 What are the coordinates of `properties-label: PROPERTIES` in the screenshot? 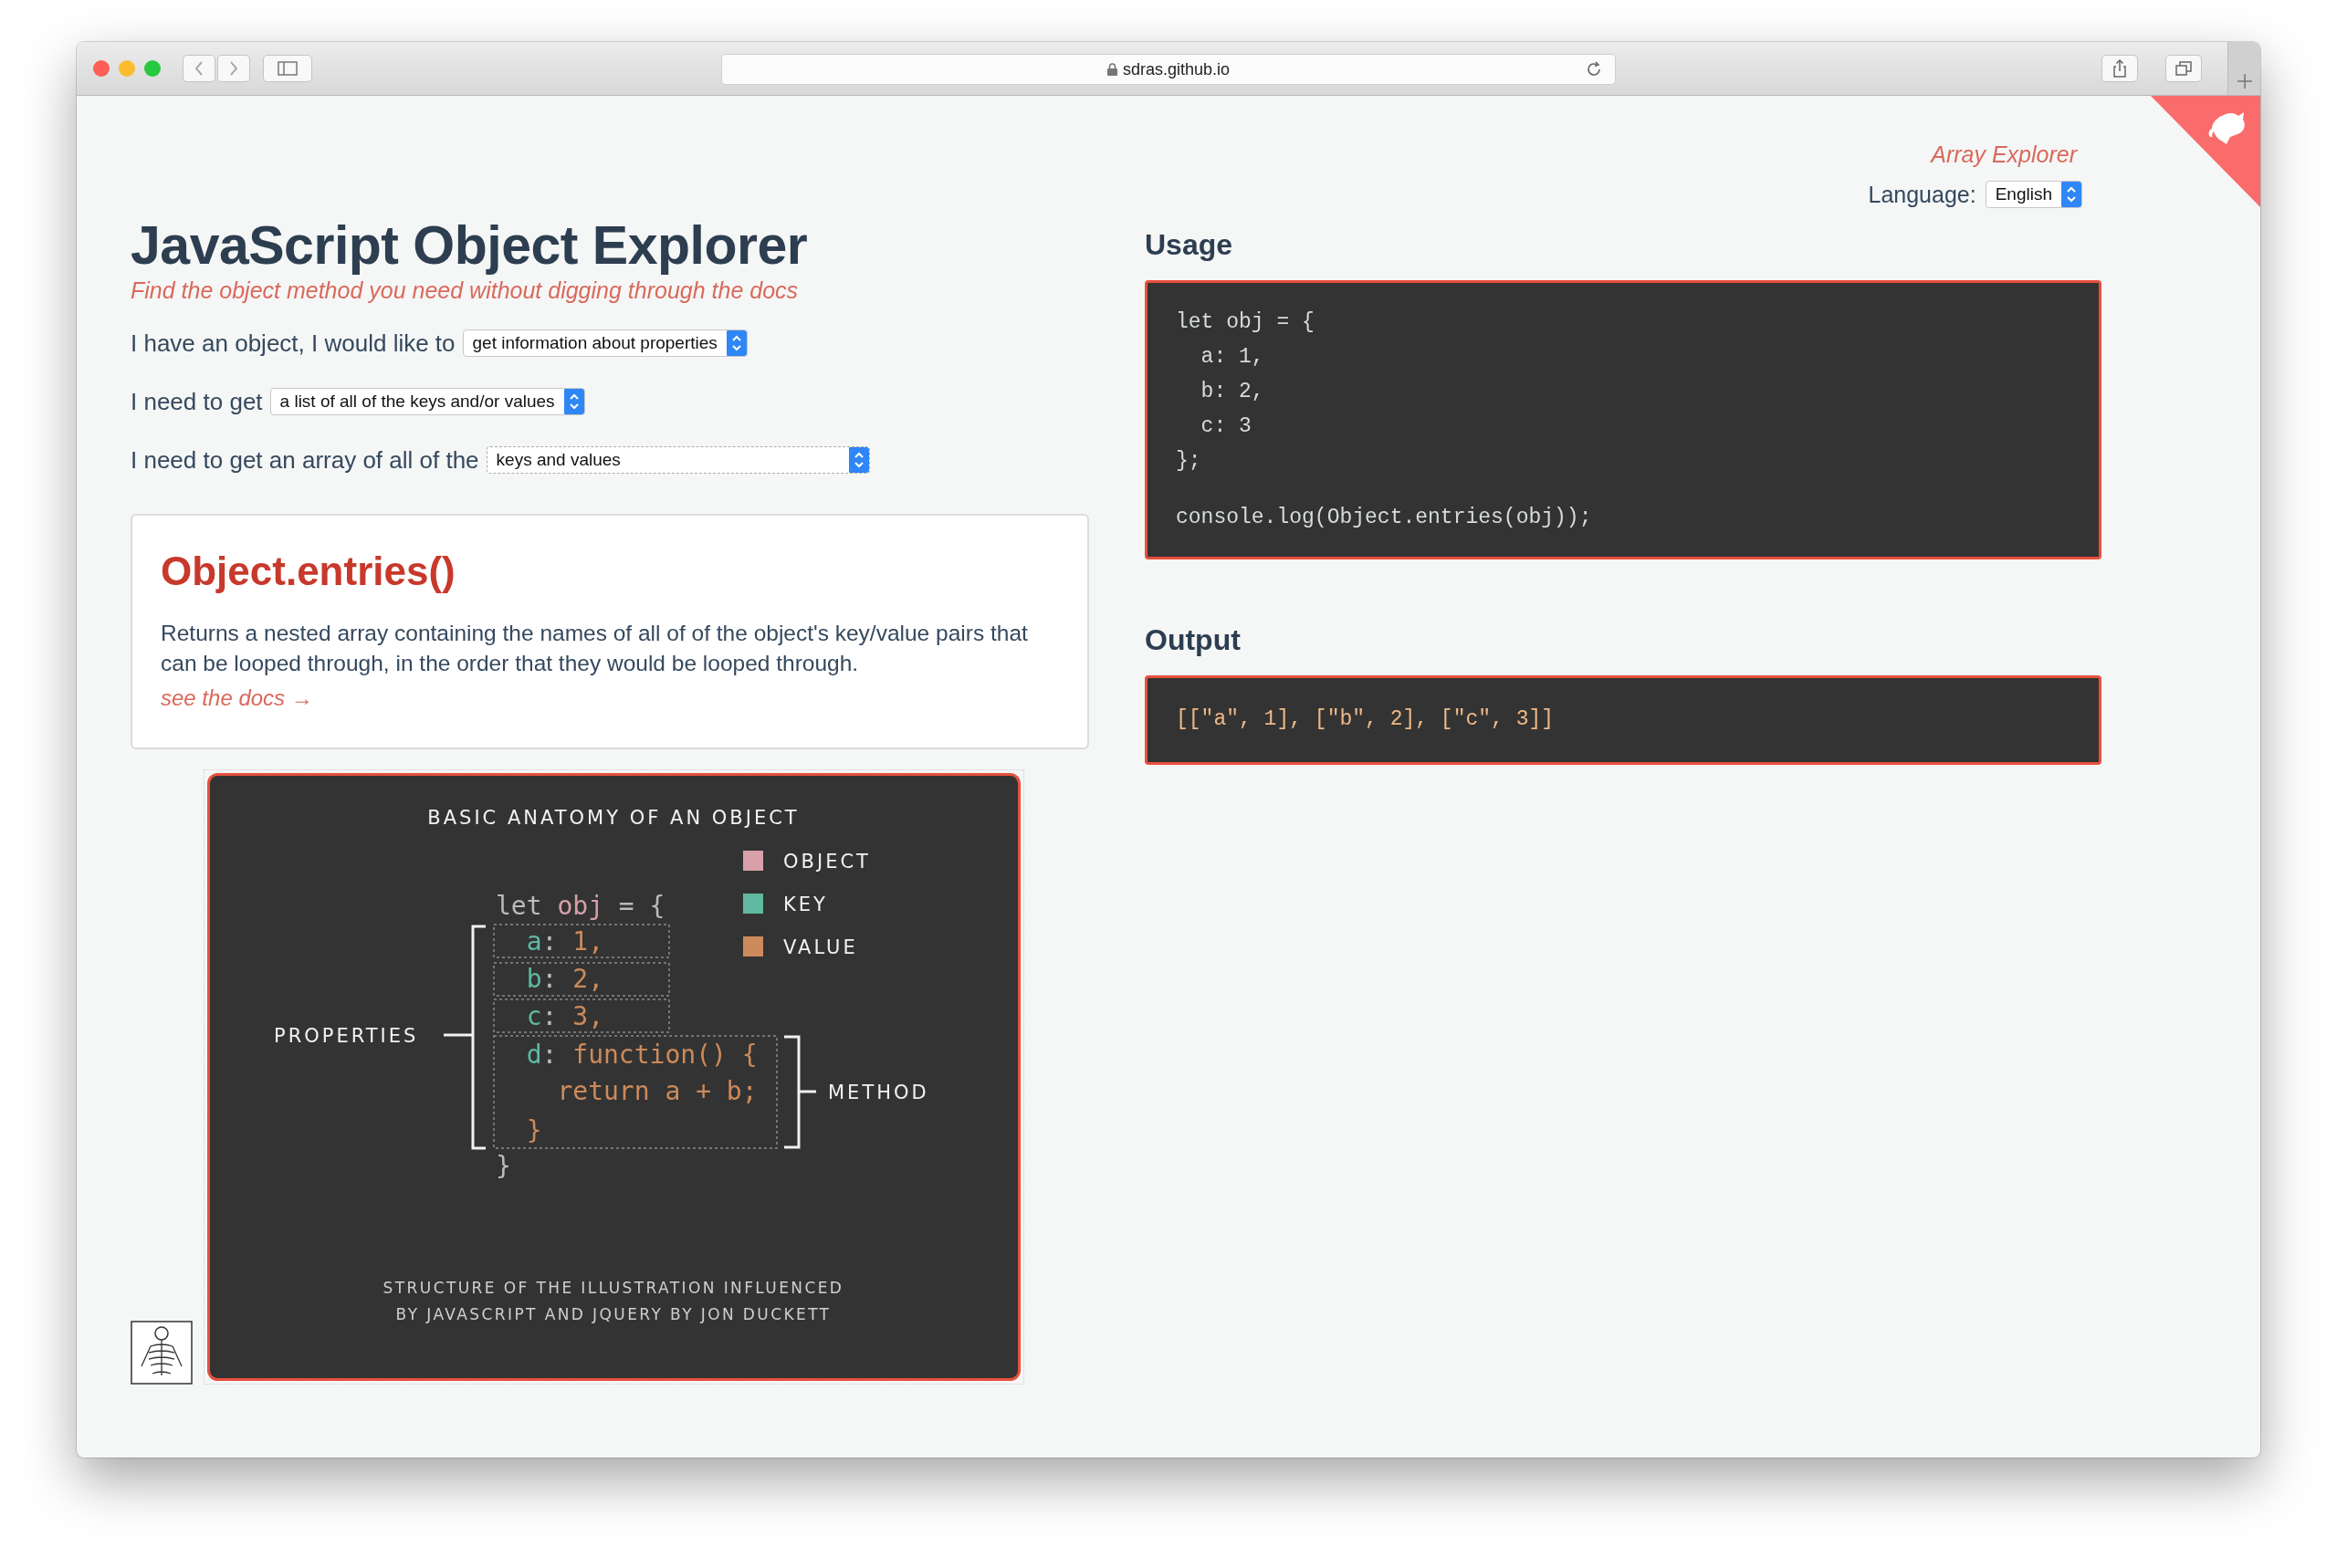 It's located at (346, 1036).